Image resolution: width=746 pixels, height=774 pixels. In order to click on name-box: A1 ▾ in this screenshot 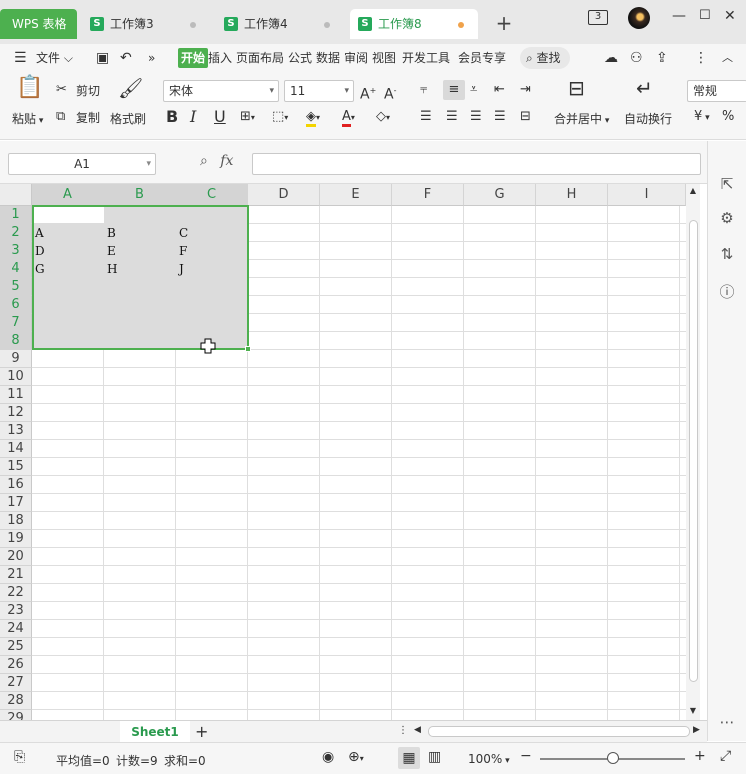, I will do `click(82, 164)`.